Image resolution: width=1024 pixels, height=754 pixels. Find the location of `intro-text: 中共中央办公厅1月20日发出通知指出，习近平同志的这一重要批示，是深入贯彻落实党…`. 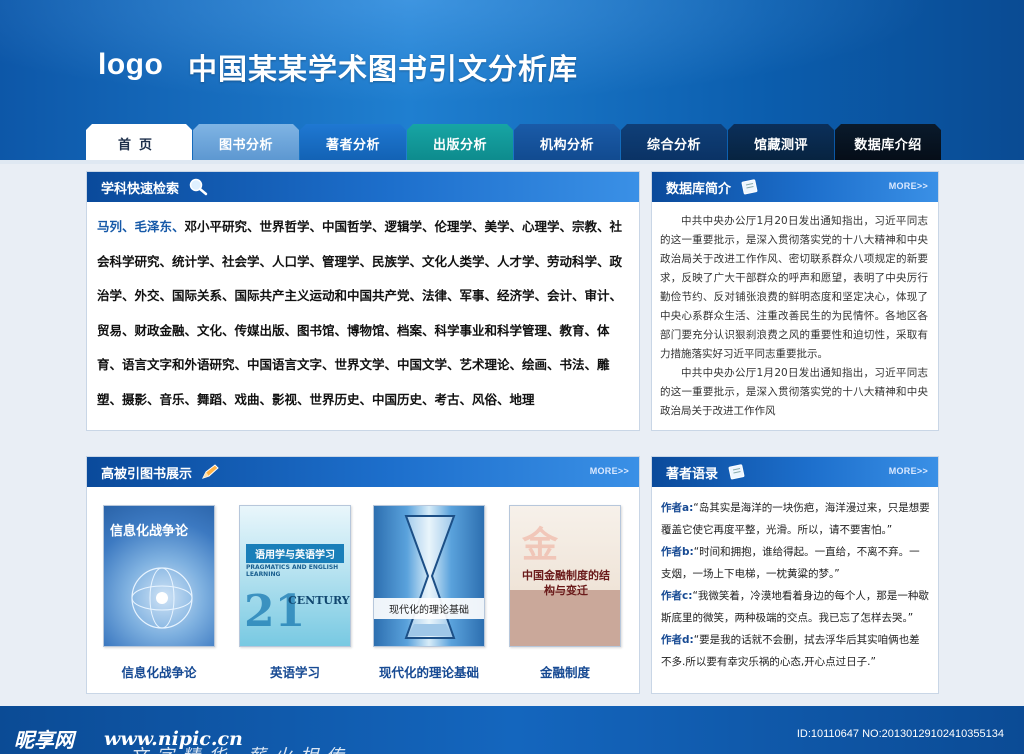

intro-text: 中共中央办公厅1月20日发出通知指出，习近平同志的这一重要批示，是深入贯彻落实党… is located at coordinates (795, 311).